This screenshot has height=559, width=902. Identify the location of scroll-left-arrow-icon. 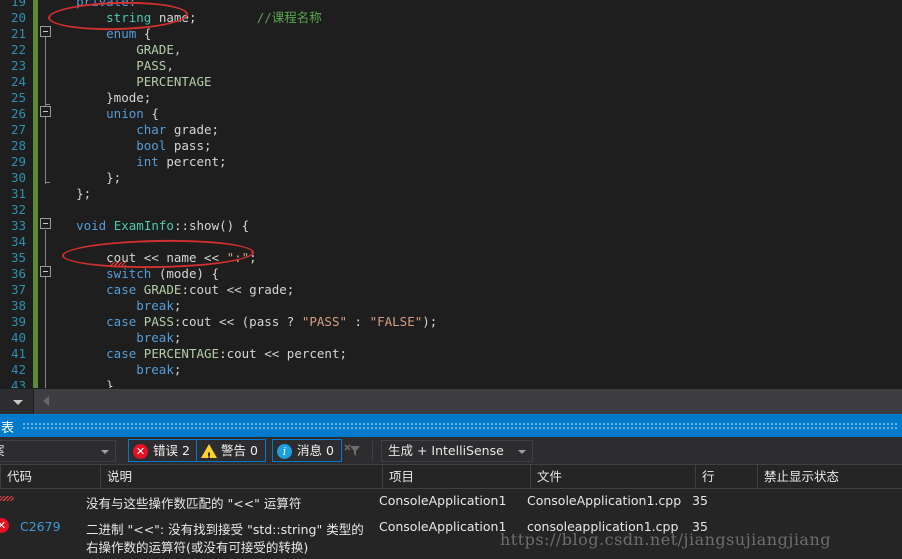
(47, 401).